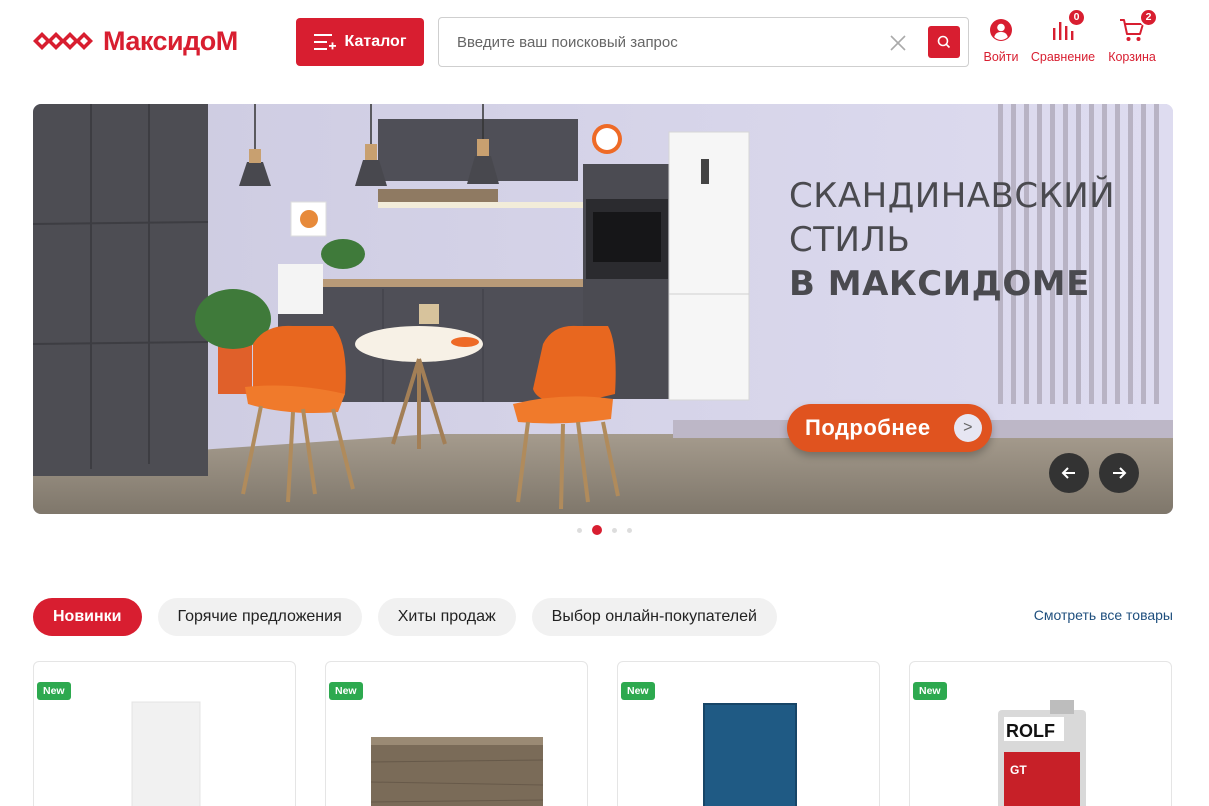 The height and width of the screenshot is (806, 1209). What do you see at coordinates (1063, 36) in the screenshot?
I see `compare-button: 0 Сравнение` at bounding box center [1063, 36].